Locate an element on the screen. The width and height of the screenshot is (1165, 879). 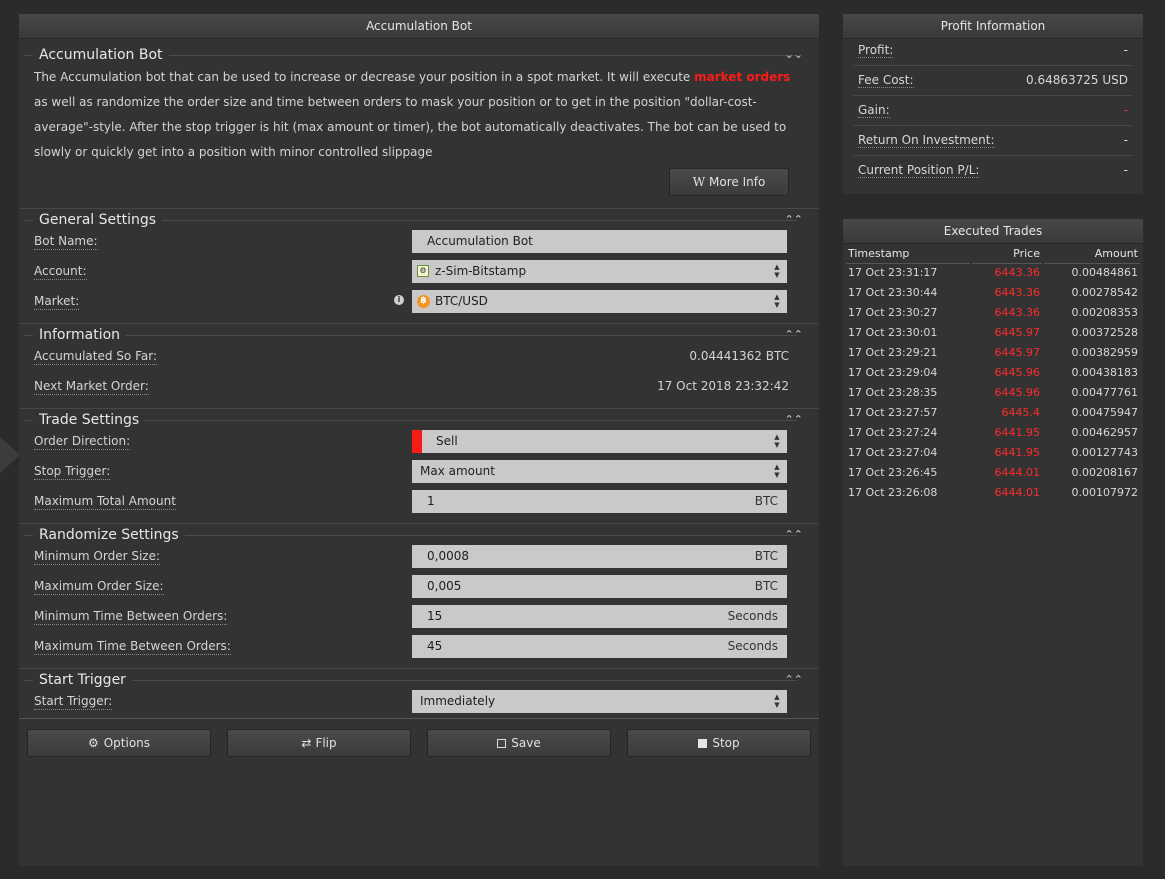
account-select: ⚙ z-Sim-Bitstamp ▲ ▼ is located at coordinates (599, 271).